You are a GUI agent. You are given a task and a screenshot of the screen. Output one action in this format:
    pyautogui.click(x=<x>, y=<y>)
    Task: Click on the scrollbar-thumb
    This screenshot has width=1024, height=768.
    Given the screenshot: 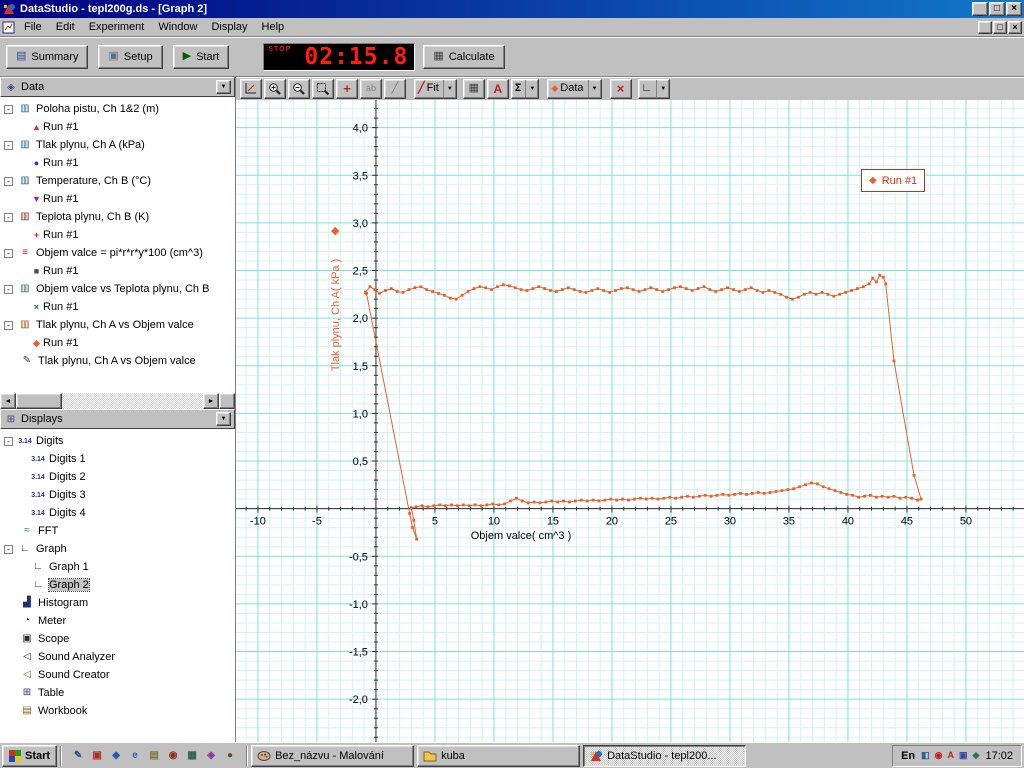 What is the action you would take?
    pyautogui.click(x=39, y=401)
    